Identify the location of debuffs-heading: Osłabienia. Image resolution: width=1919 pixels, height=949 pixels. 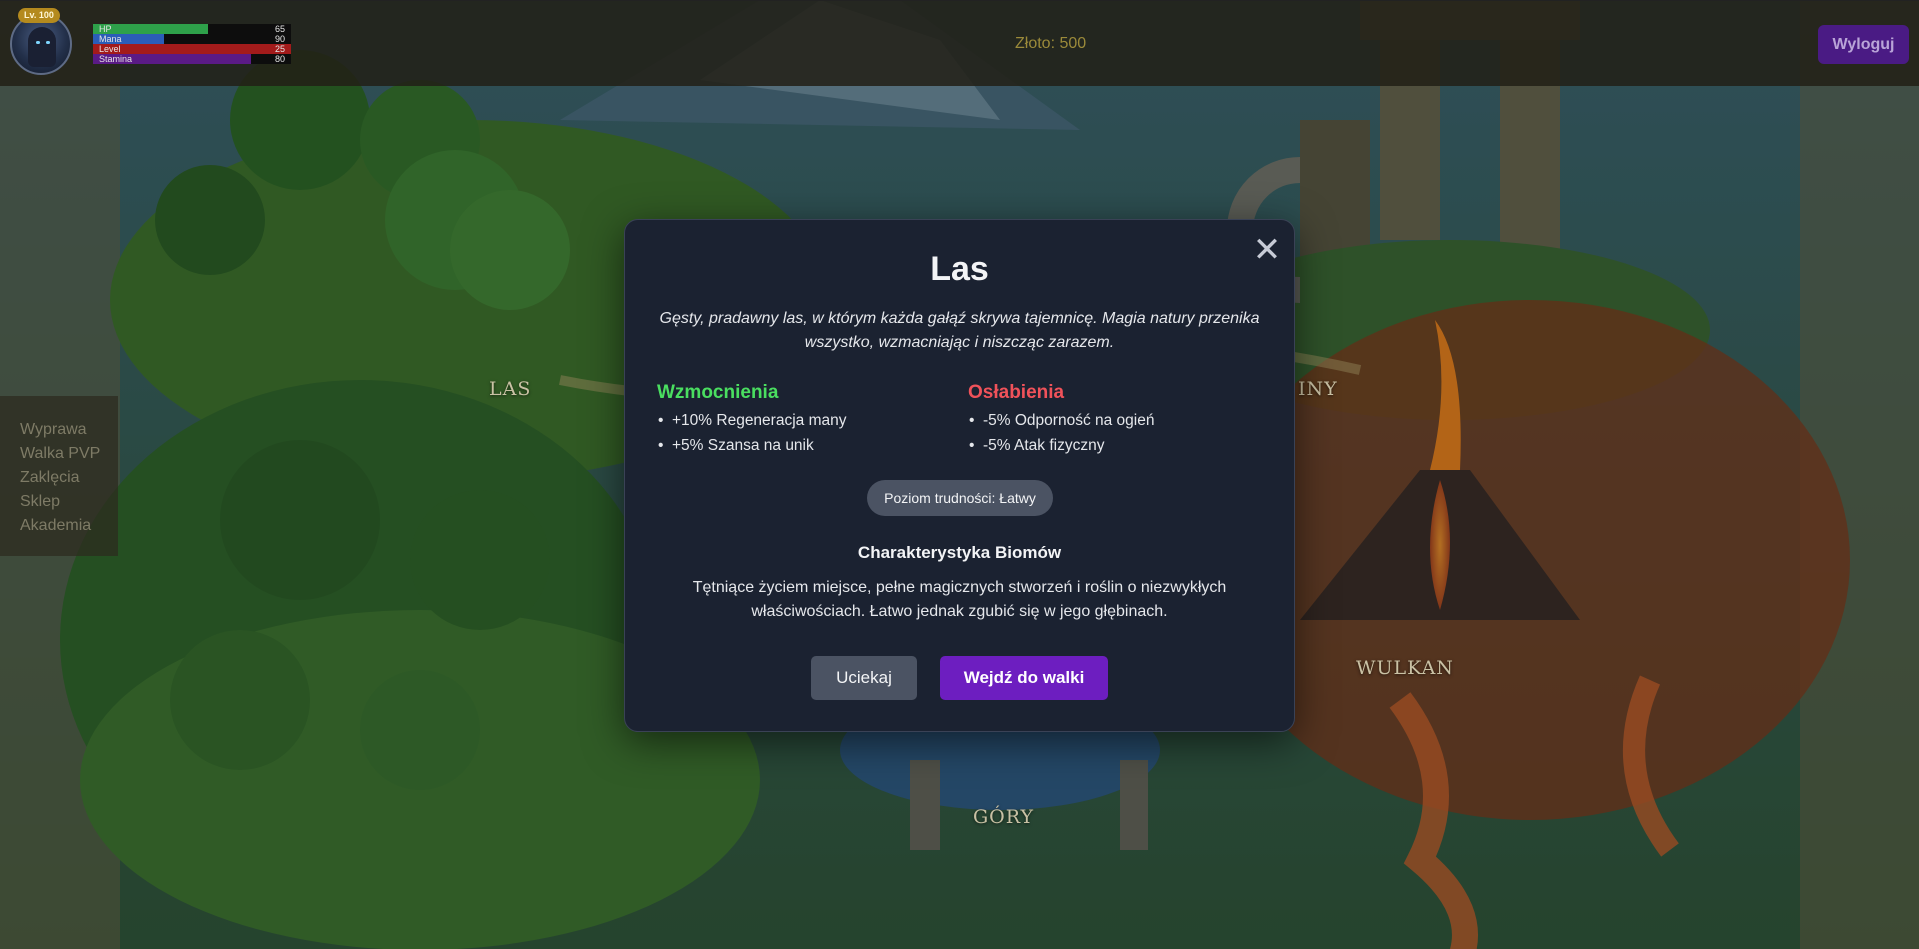
(1016, 392).